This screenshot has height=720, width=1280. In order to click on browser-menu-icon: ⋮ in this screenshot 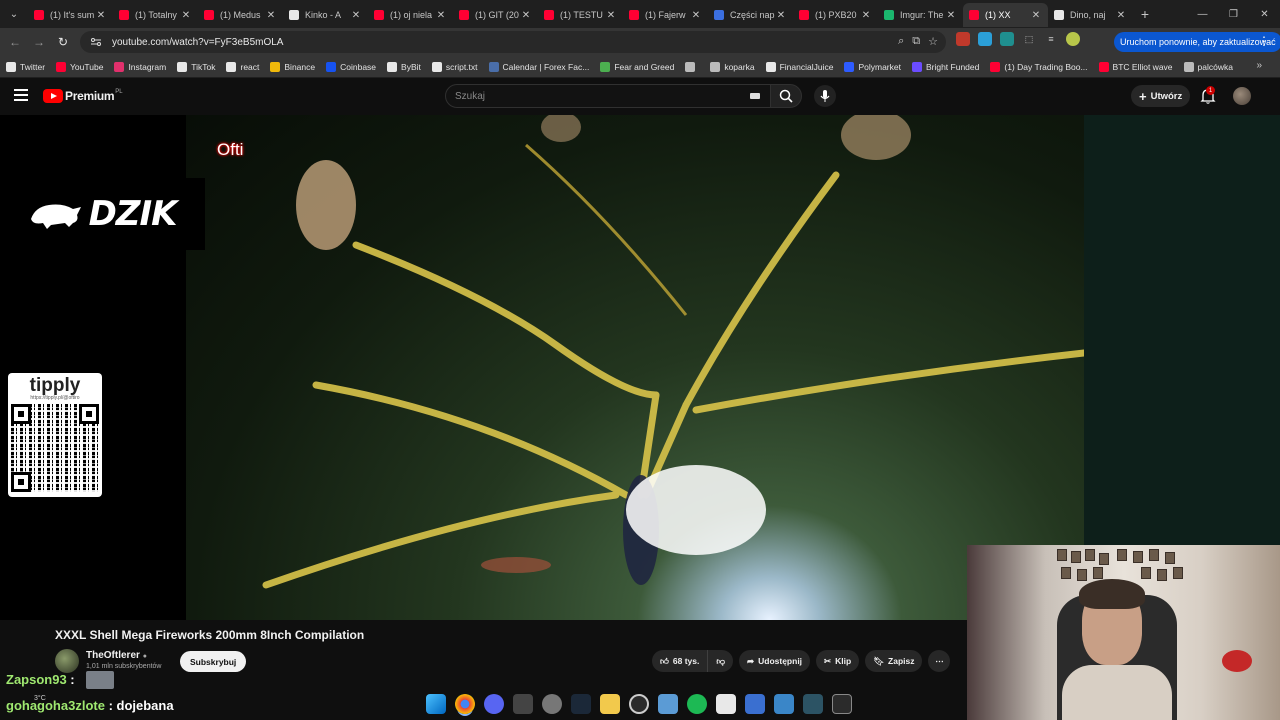, I will do `click(1264, 41)`.